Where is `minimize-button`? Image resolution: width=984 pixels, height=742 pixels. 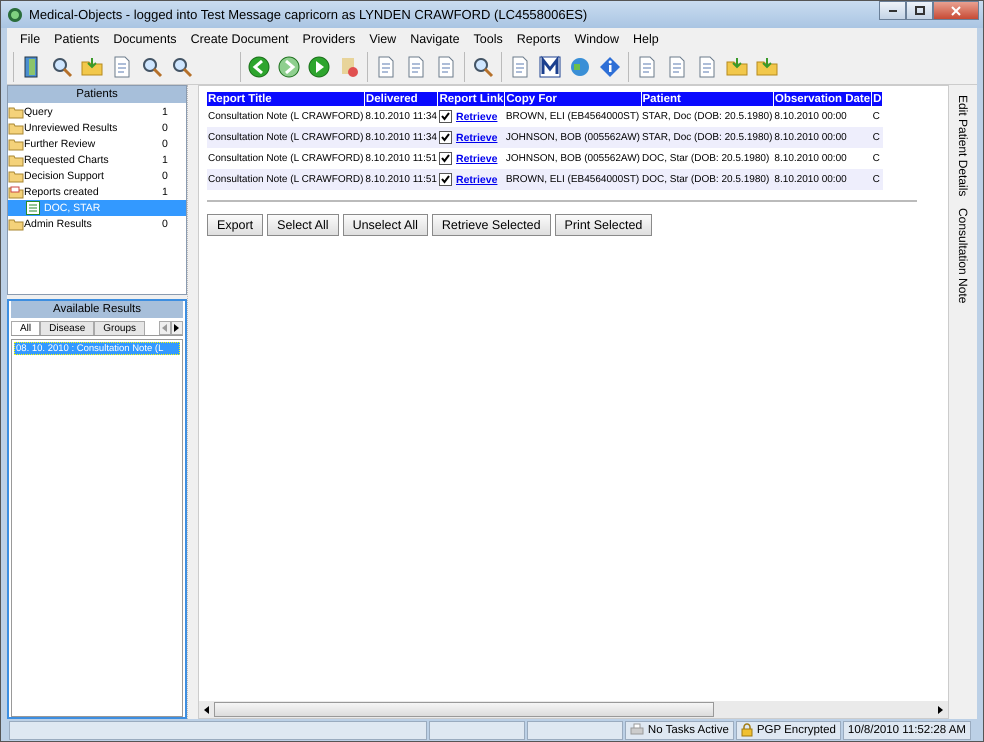
minimize-button is located at coordinates (892, 10).